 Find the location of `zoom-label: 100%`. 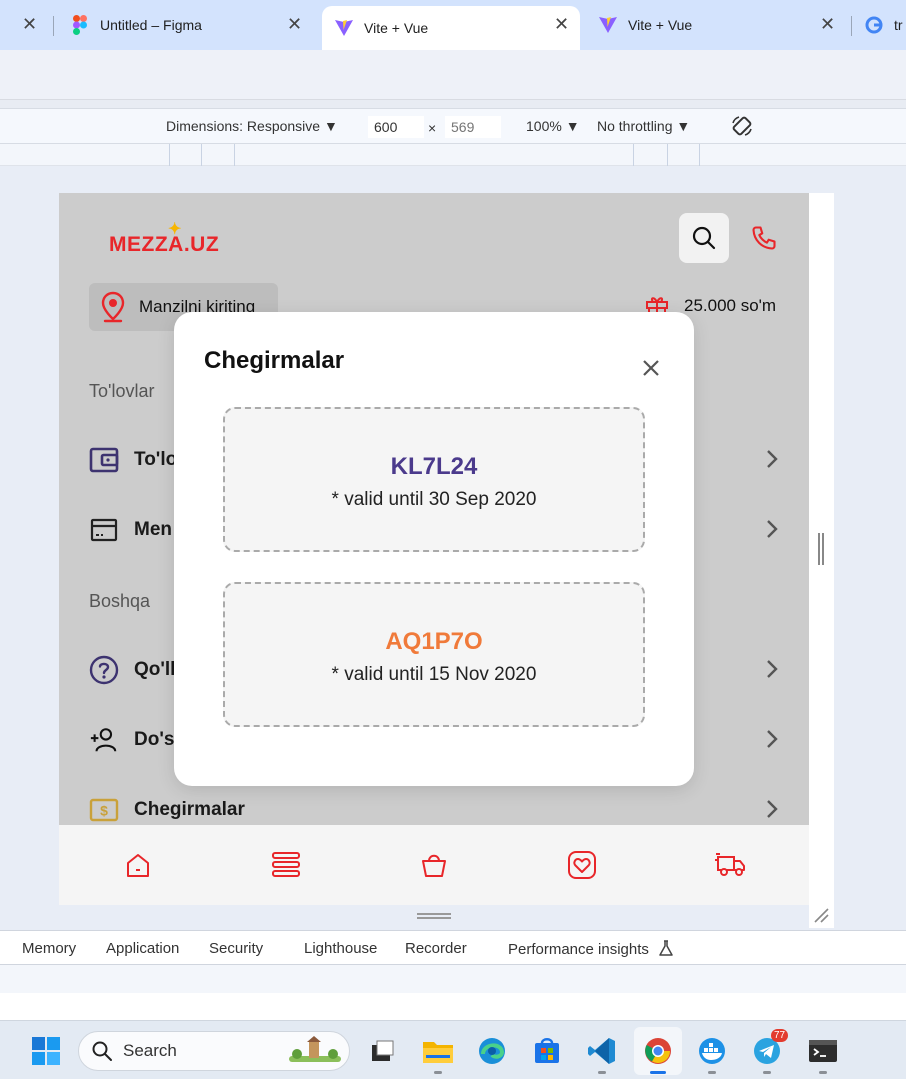

zoom-label: 100% is located at coordinates (544, 126).